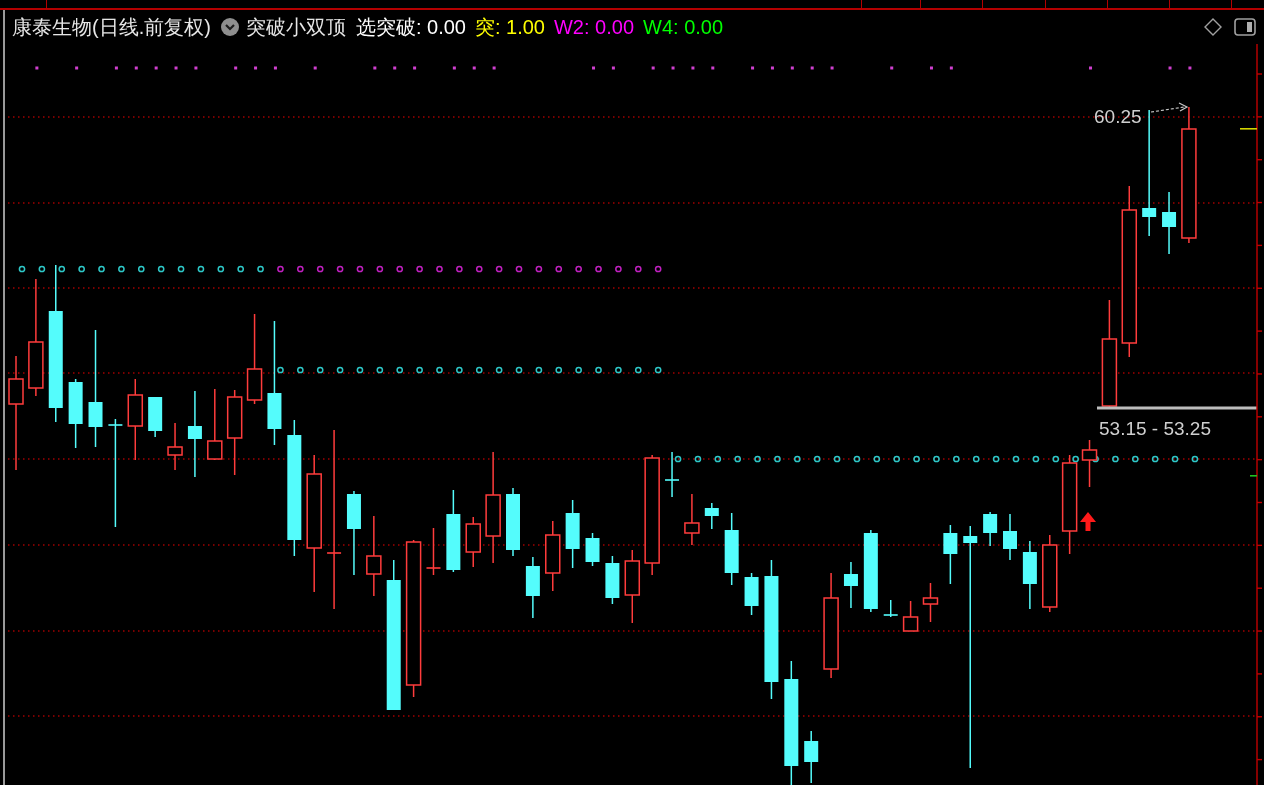 Image resolution: width=1264 pixels, height=785 pixels. Describe the element at coordinates (1118, 116) in the screenshot. I see `high-price-label: 60.25` at that location.